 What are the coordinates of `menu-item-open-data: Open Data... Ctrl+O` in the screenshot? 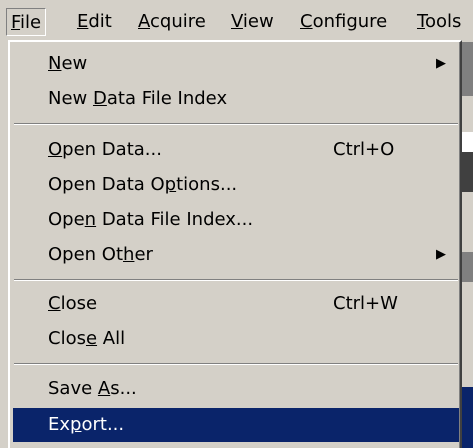 It's located at (236, 150).